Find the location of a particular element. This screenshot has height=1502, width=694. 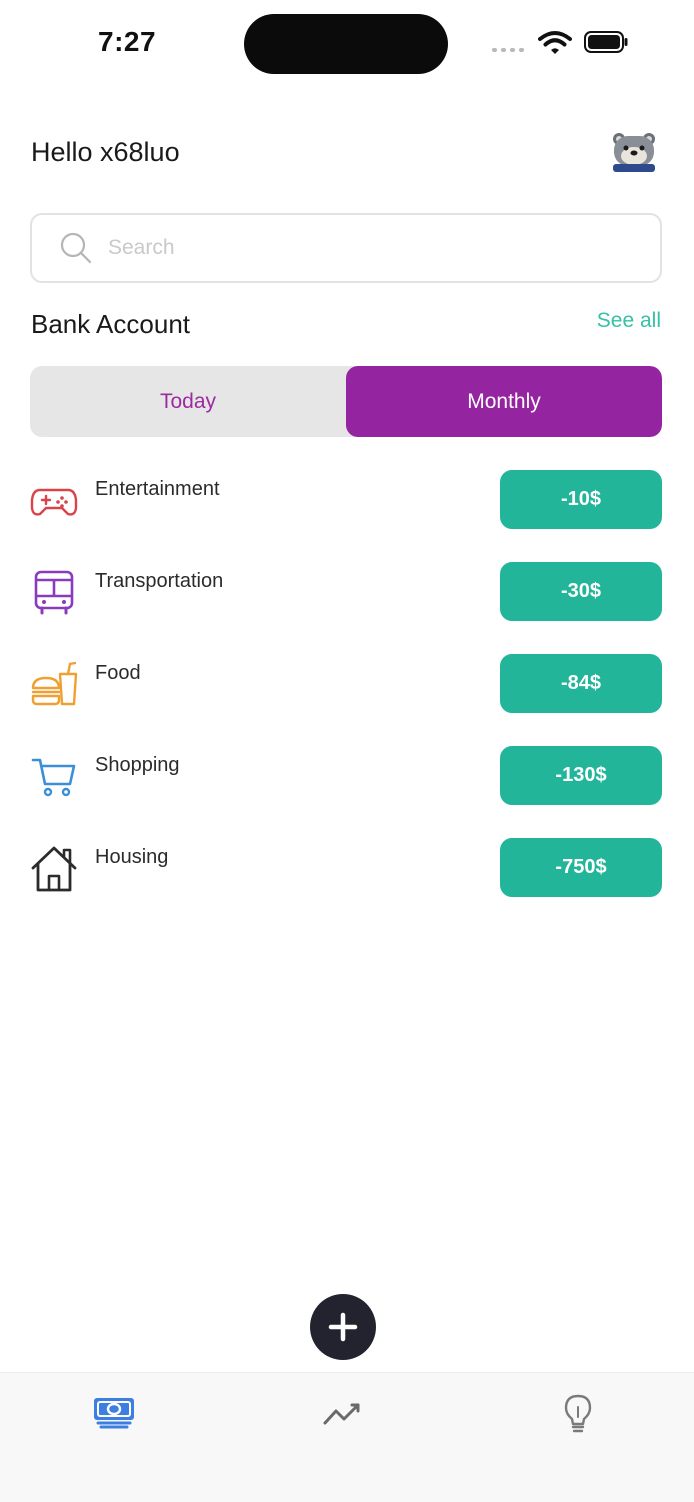

toggle-today: Today is located at coordinates (188, 401).